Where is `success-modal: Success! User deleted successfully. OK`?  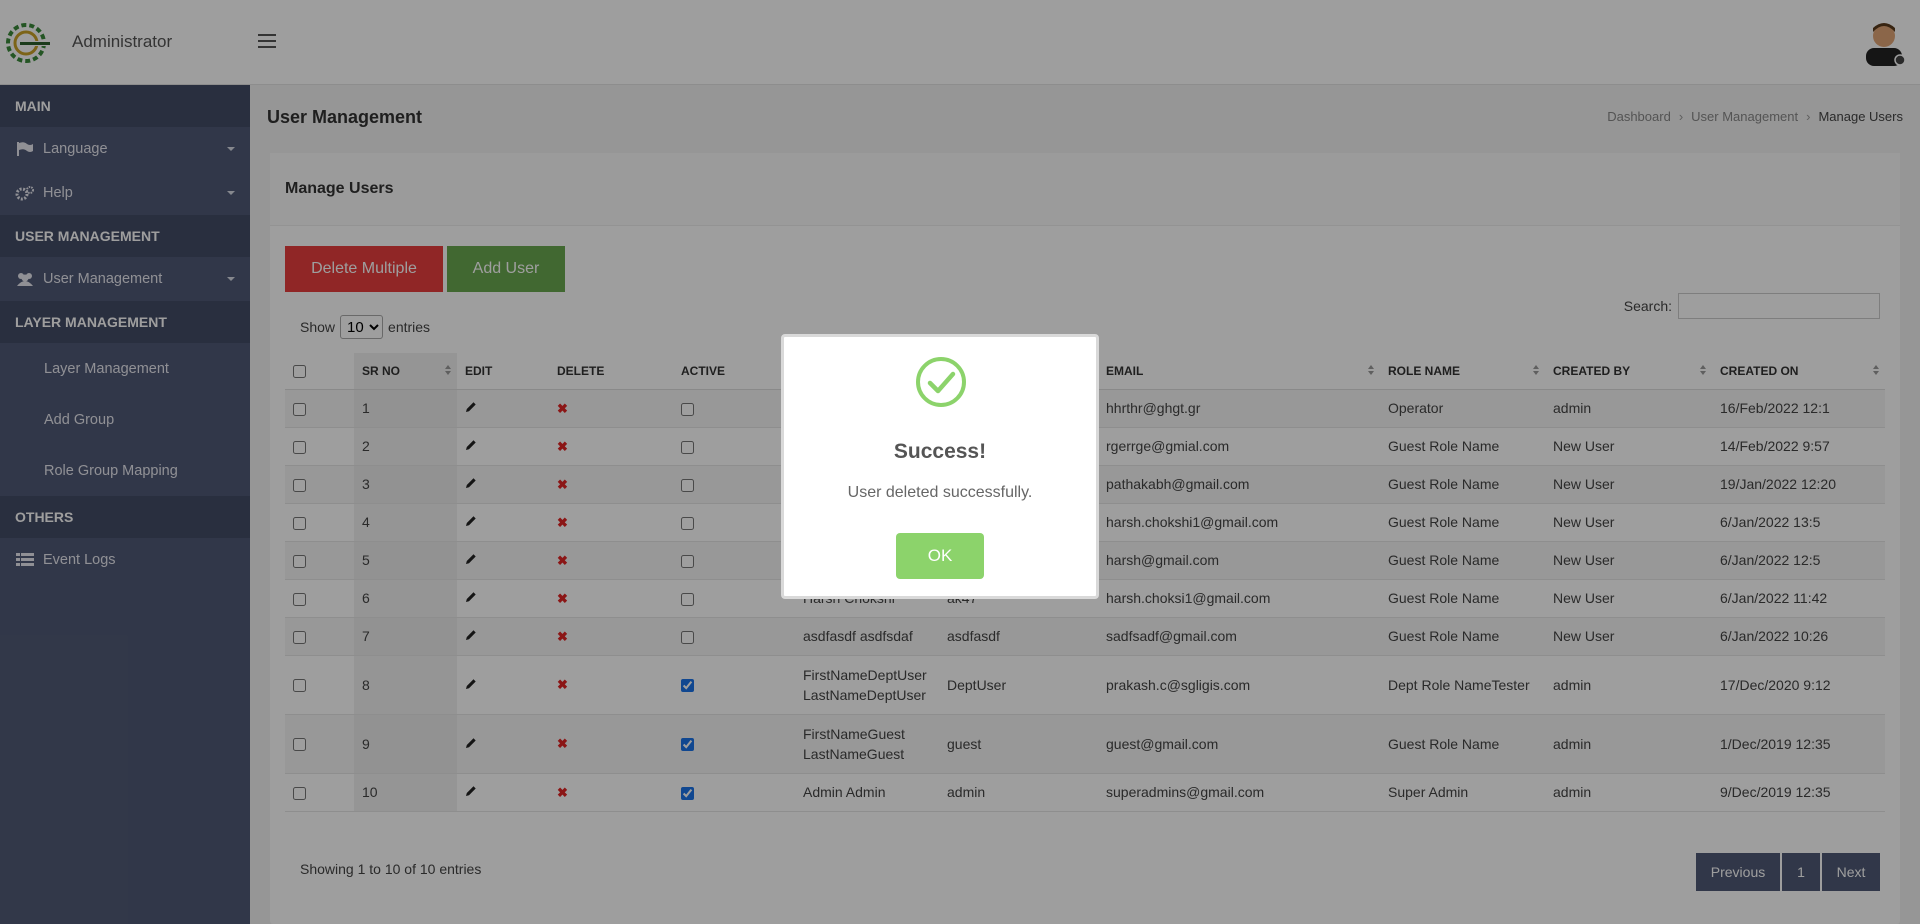 success-modal: Success! User deleted successfully. OK is located at coordinates (940, 466).